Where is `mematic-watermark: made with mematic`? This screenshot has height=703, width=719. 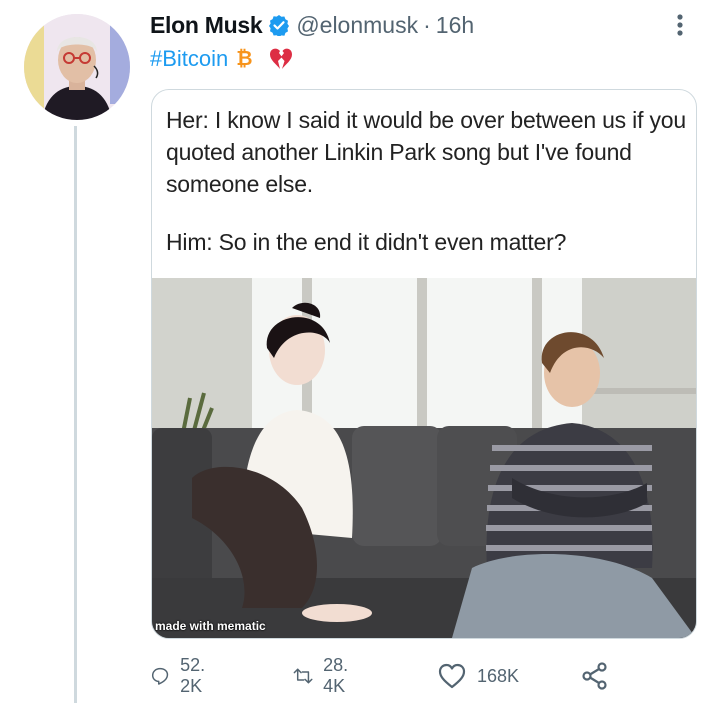 mematic-watermark: made with mematic is located at coordinates (210, 626).